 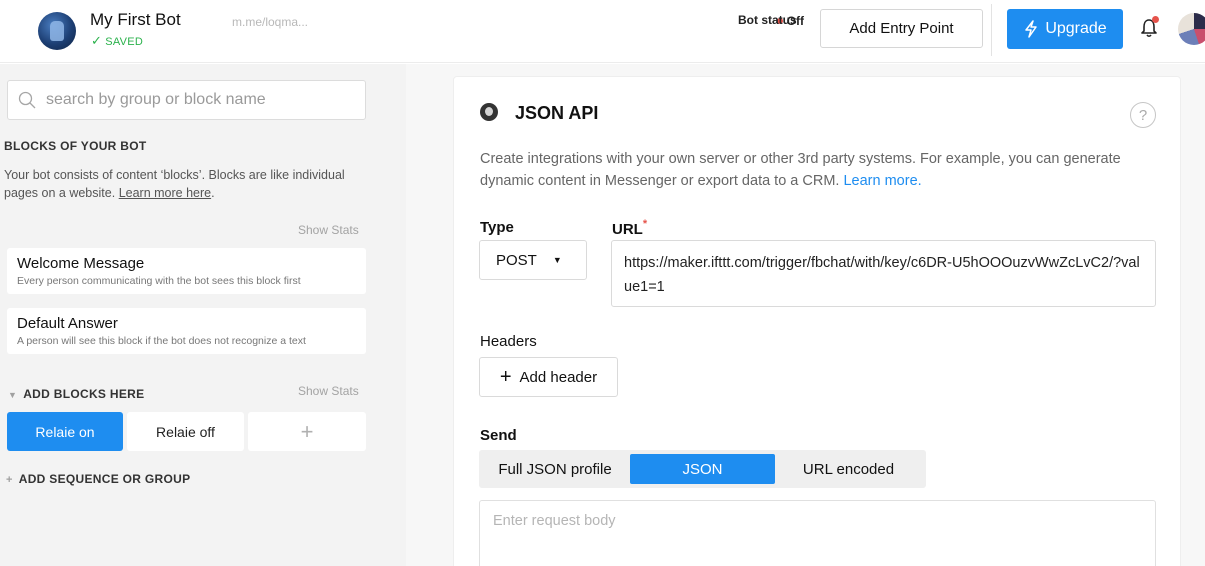 I want to click on learn-more-link: Learn more here, so click(x=165, y=193).